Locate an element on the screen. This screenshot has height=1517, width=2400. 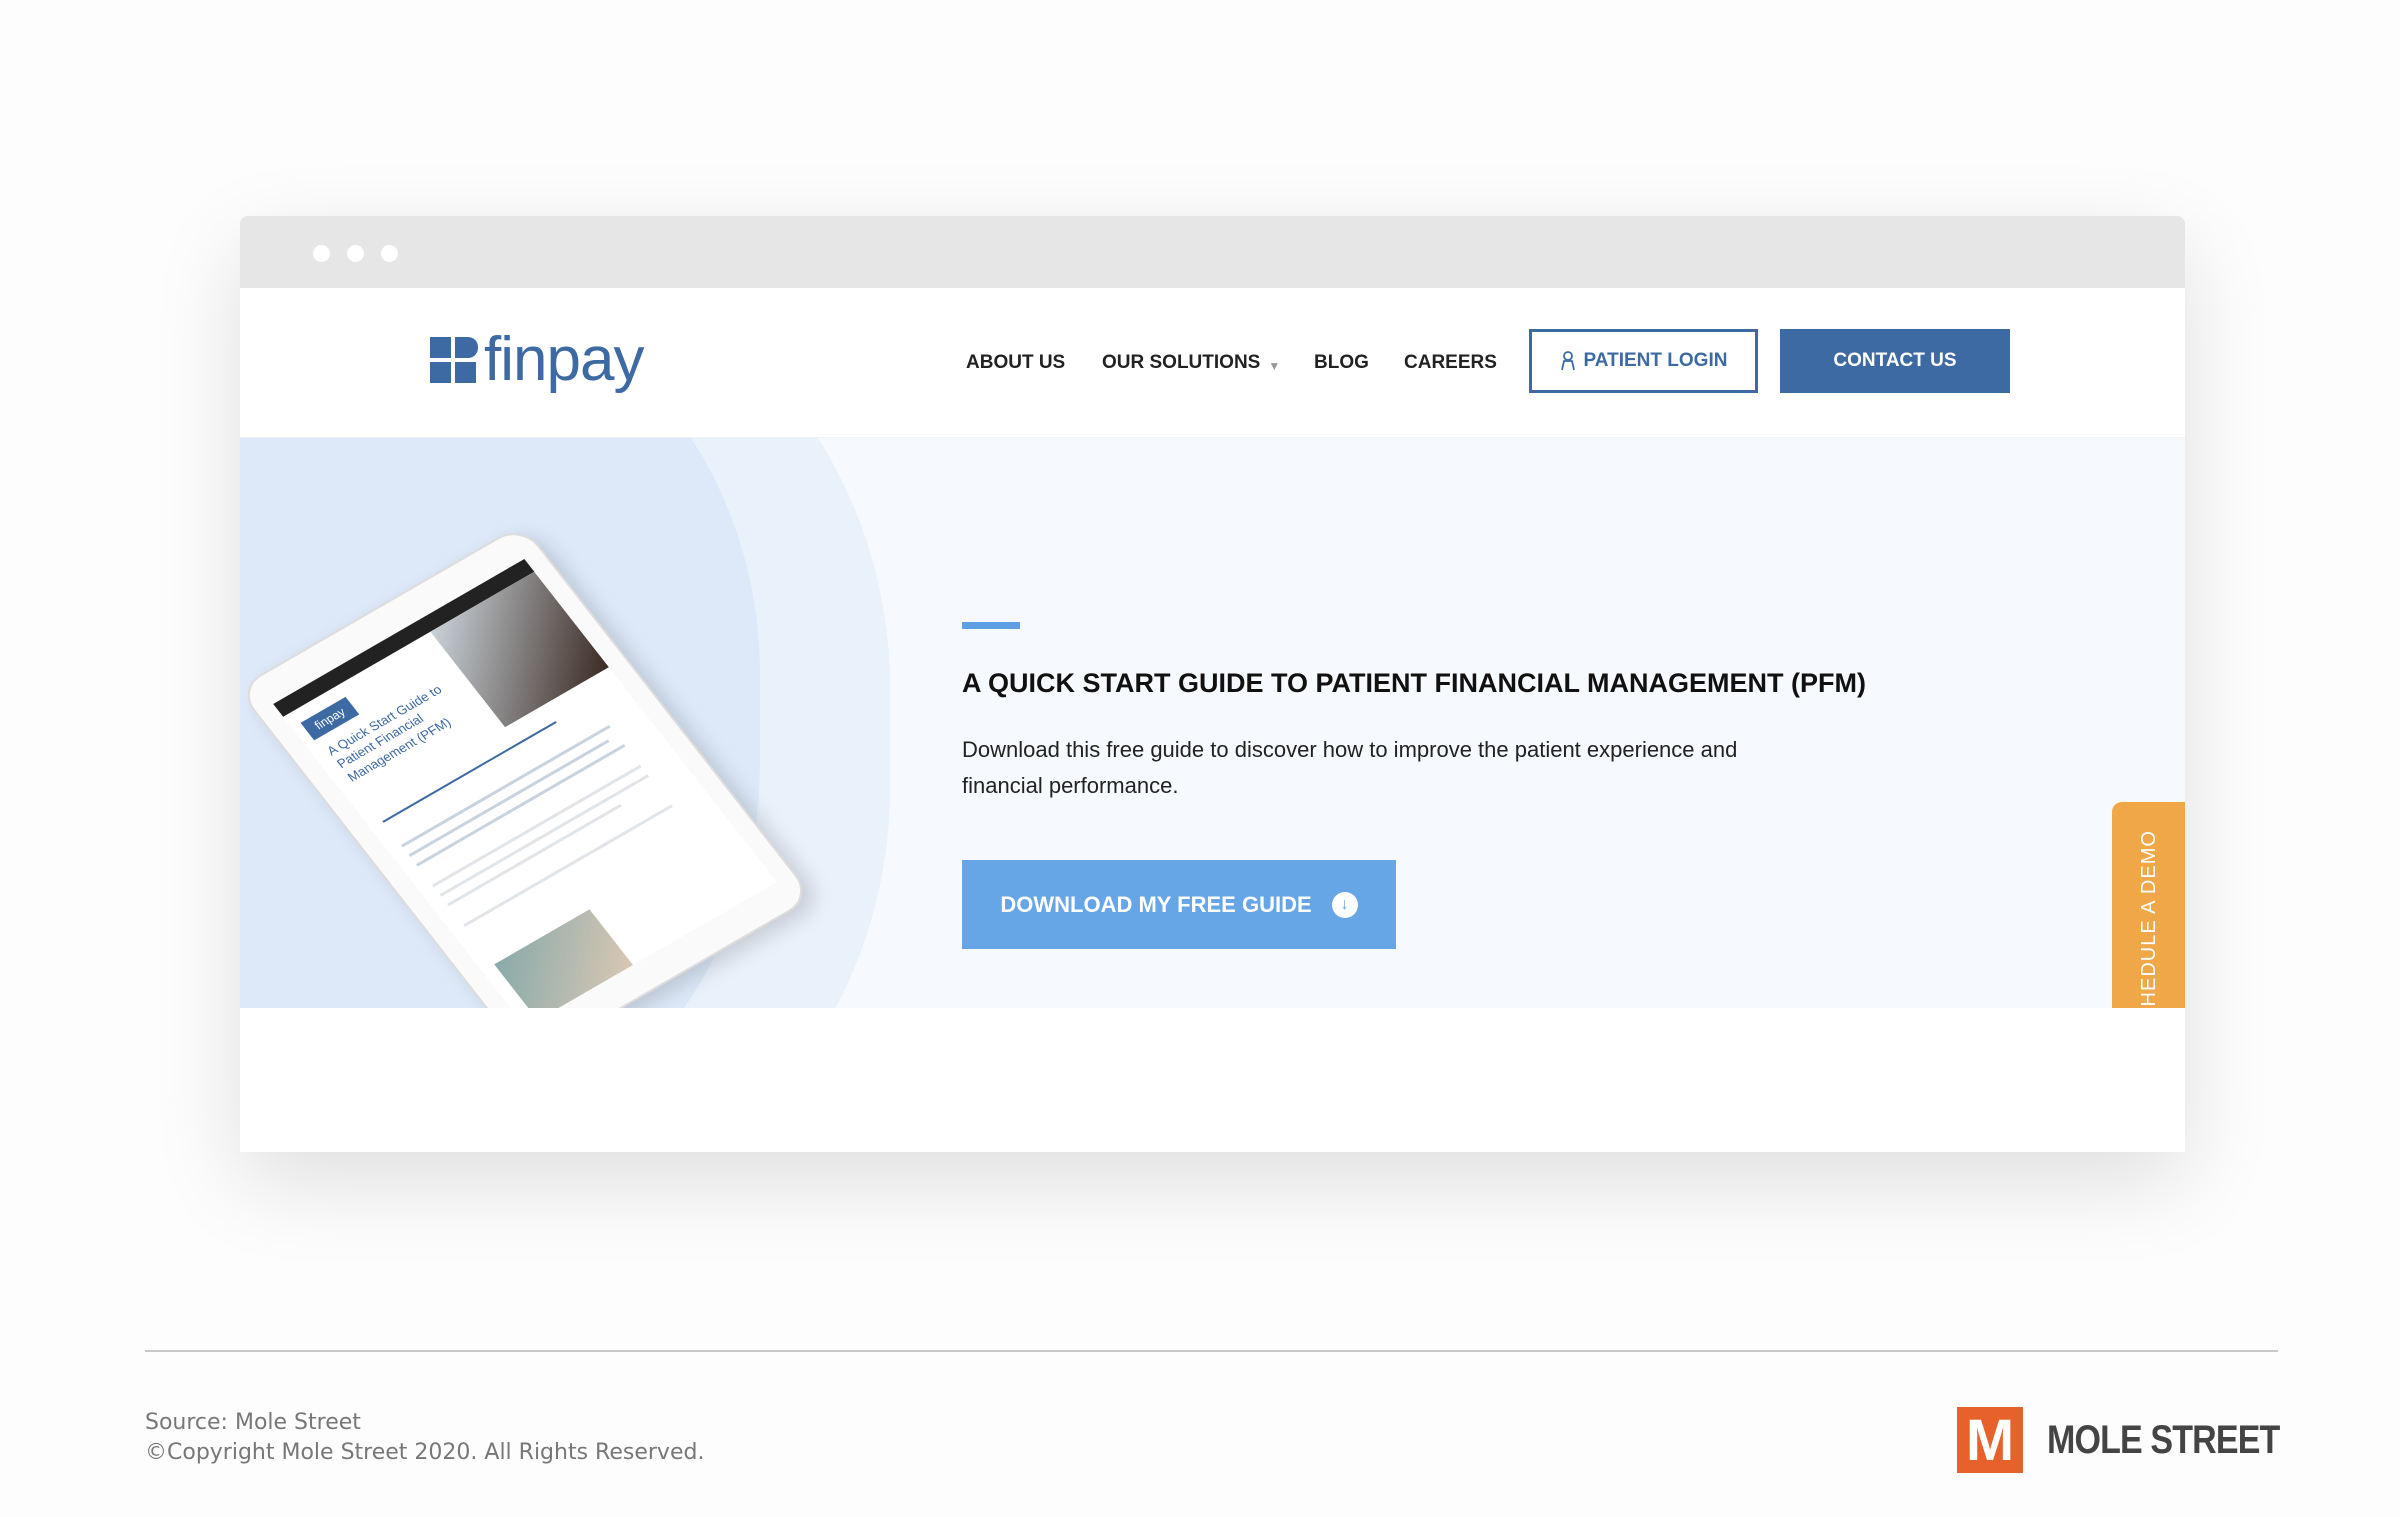
footer-divider is located at coordinates (1211, 1351).